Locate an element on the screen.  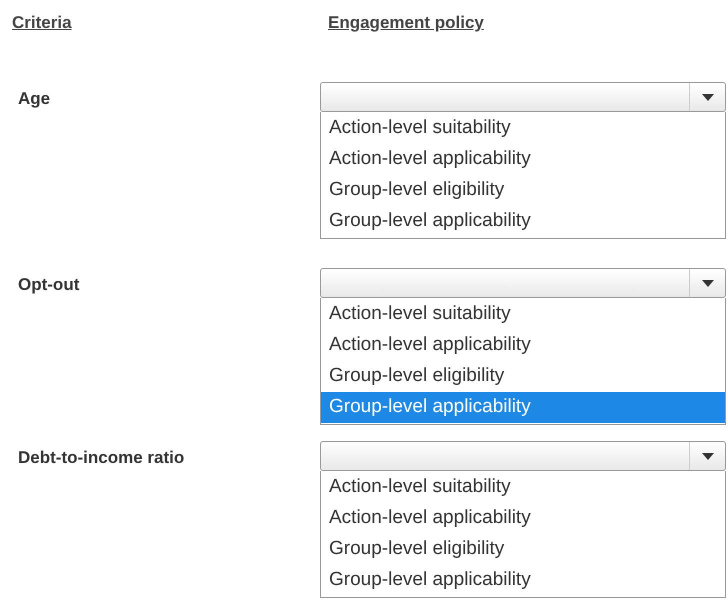
column-header: Engagement policy is located at coordinates (406, 22).